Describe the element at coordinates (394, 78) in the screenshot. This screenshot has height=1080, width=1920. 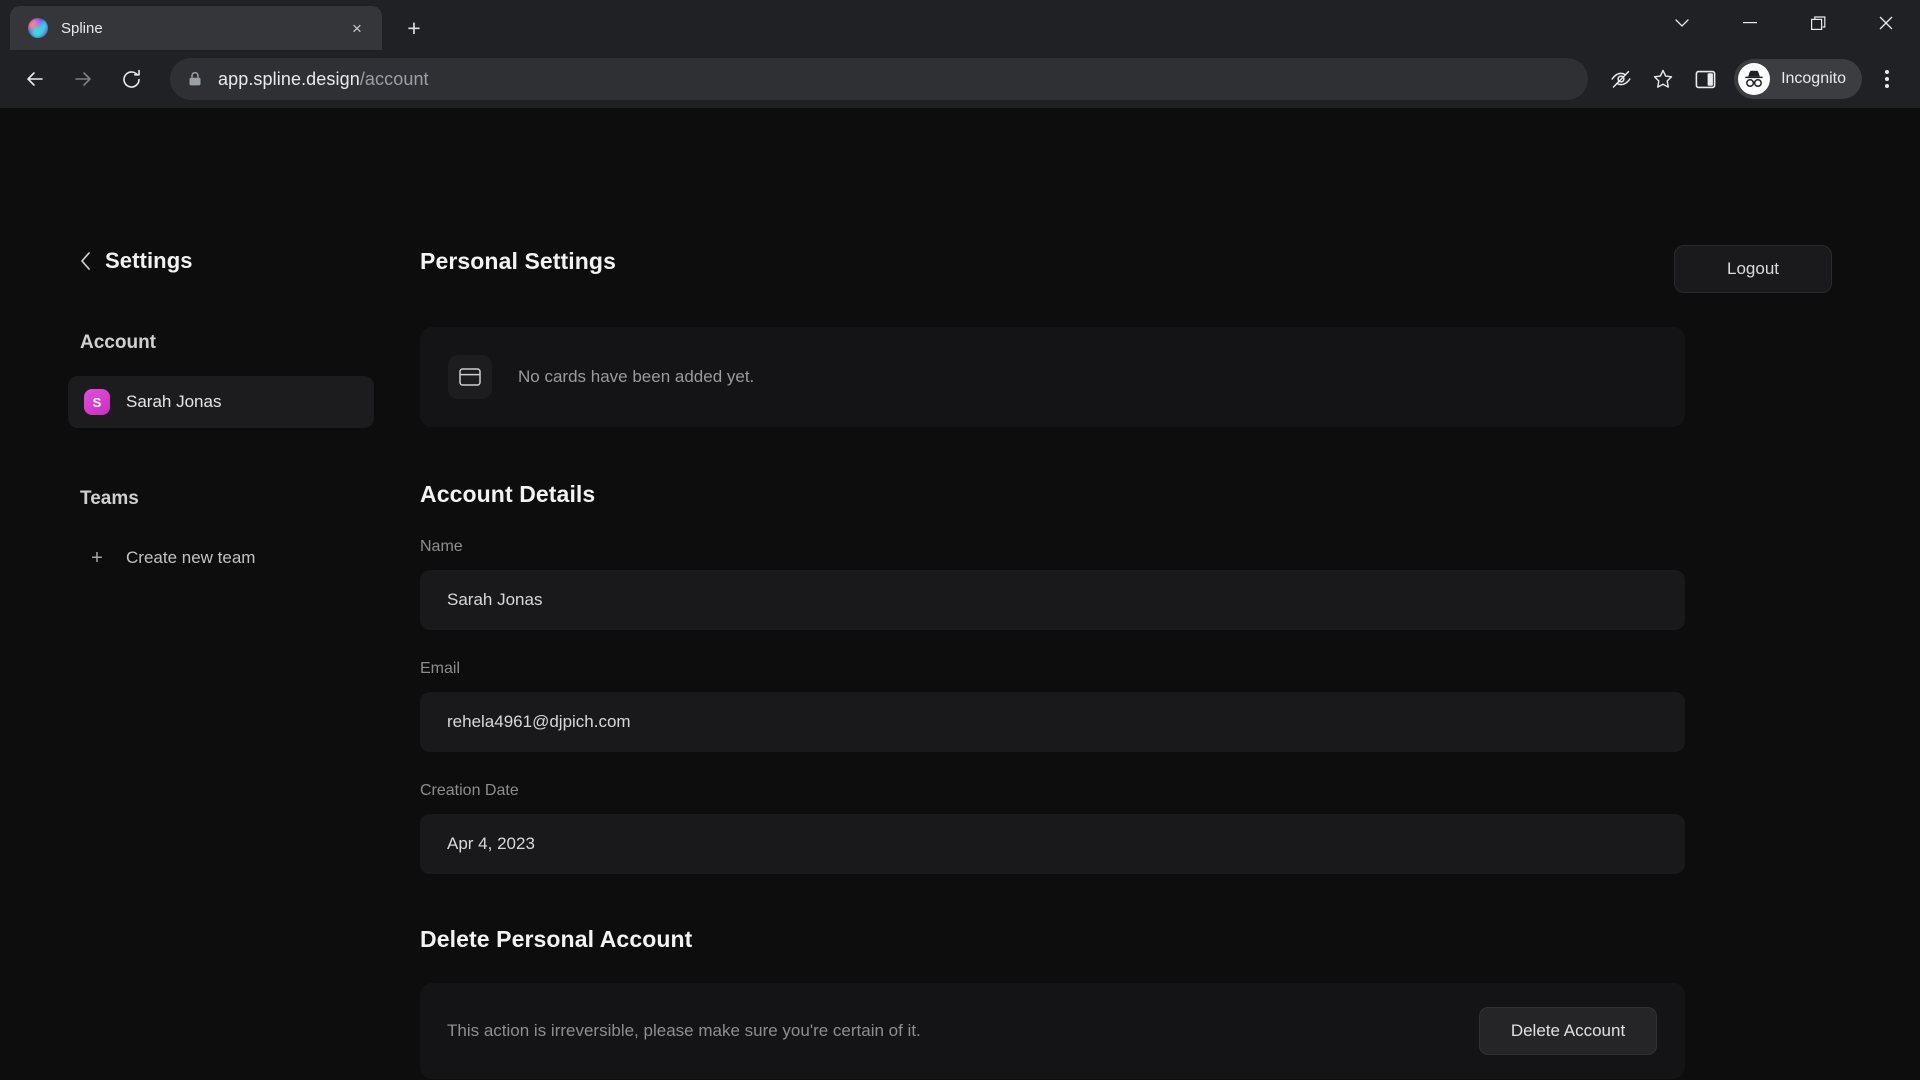
I see `url-path: /account` at that location.